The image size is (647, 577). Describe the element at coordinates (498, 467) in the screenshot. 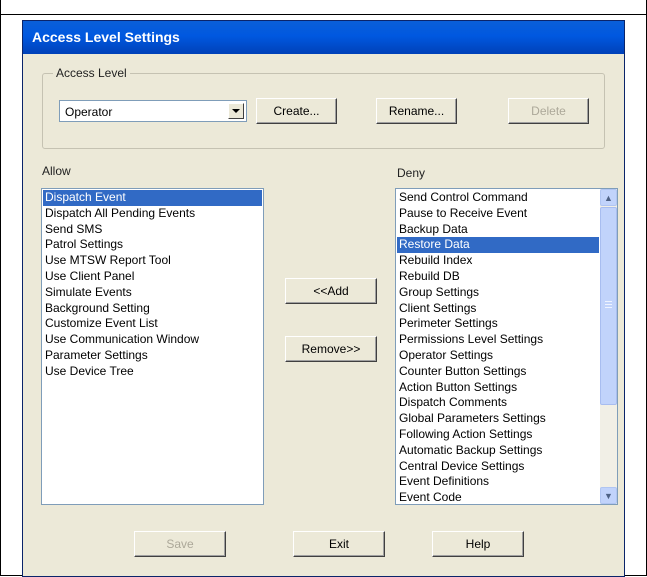

I see `deny-list-item: Central Device Settings` at that location.